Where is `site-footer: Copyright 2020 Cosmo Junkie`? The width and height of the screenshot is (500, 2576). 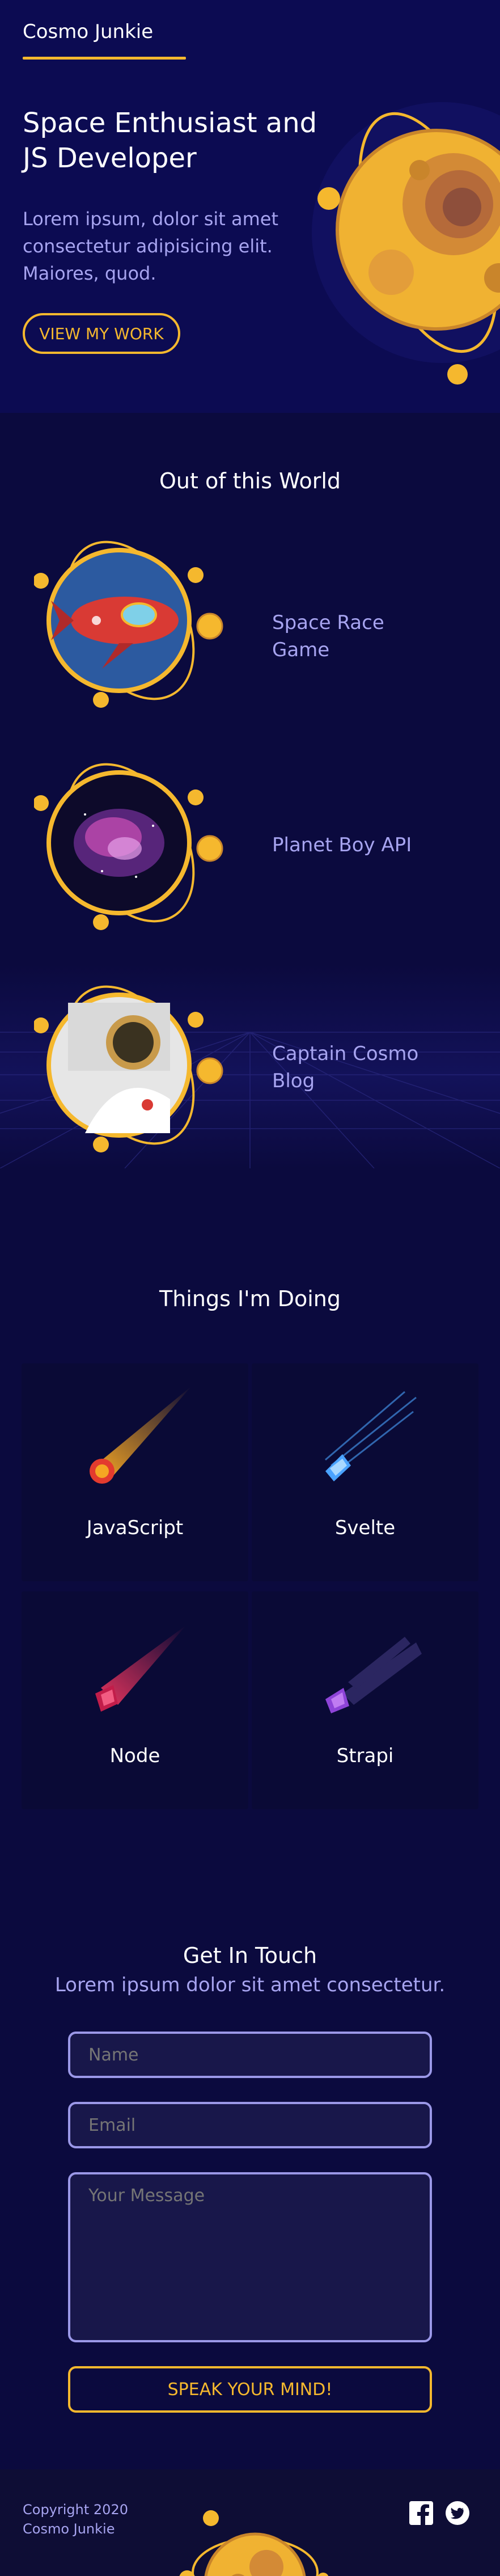 site-footer: Copyright 2020 Cosmo Junkie is located at coordinates (250, 2522).